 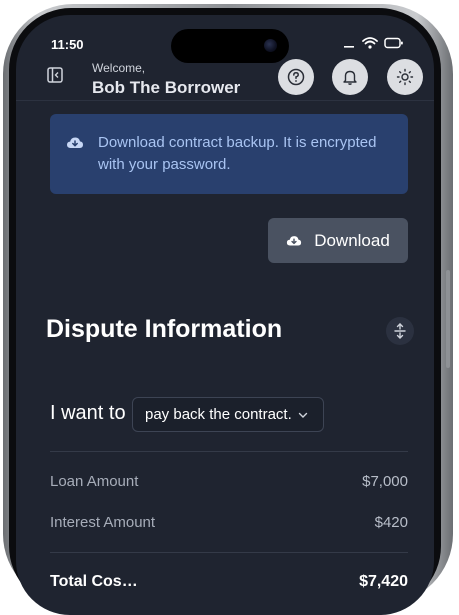 I want to click on dynamic-island, so click(x=230, y=46).